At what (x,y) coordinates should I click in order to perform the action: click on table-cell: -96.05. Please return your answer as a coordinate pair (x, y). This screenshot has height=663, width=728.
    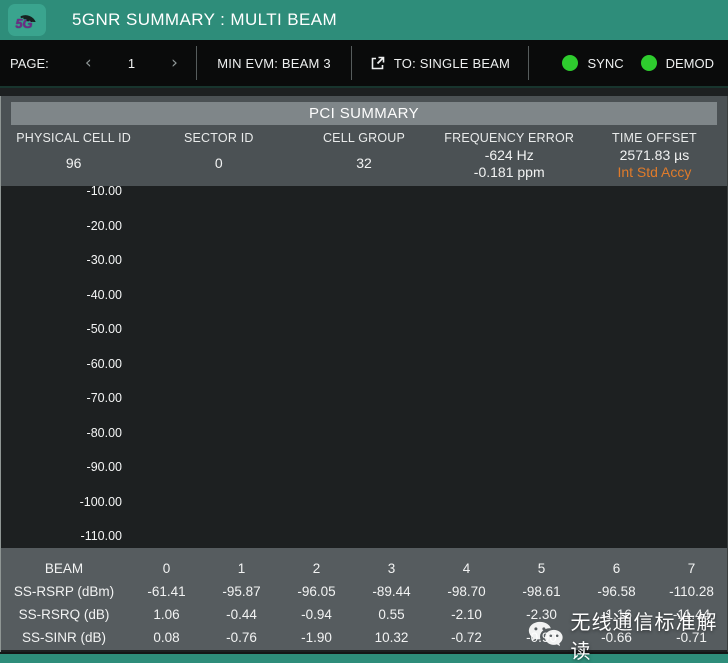
    Looking at the image, I should click on (316, 591).